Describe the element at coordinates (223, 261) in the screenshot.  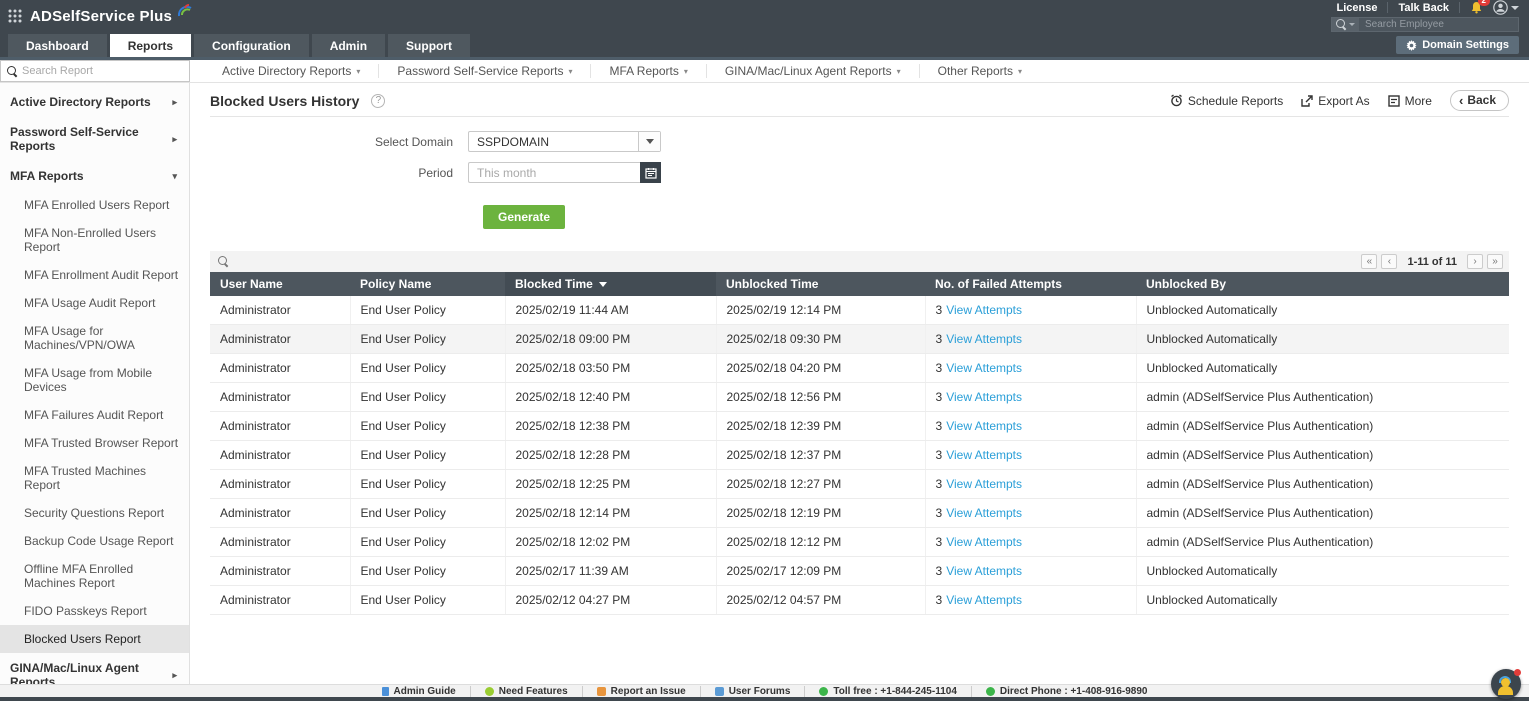
I see `table-search-icon` at that location.